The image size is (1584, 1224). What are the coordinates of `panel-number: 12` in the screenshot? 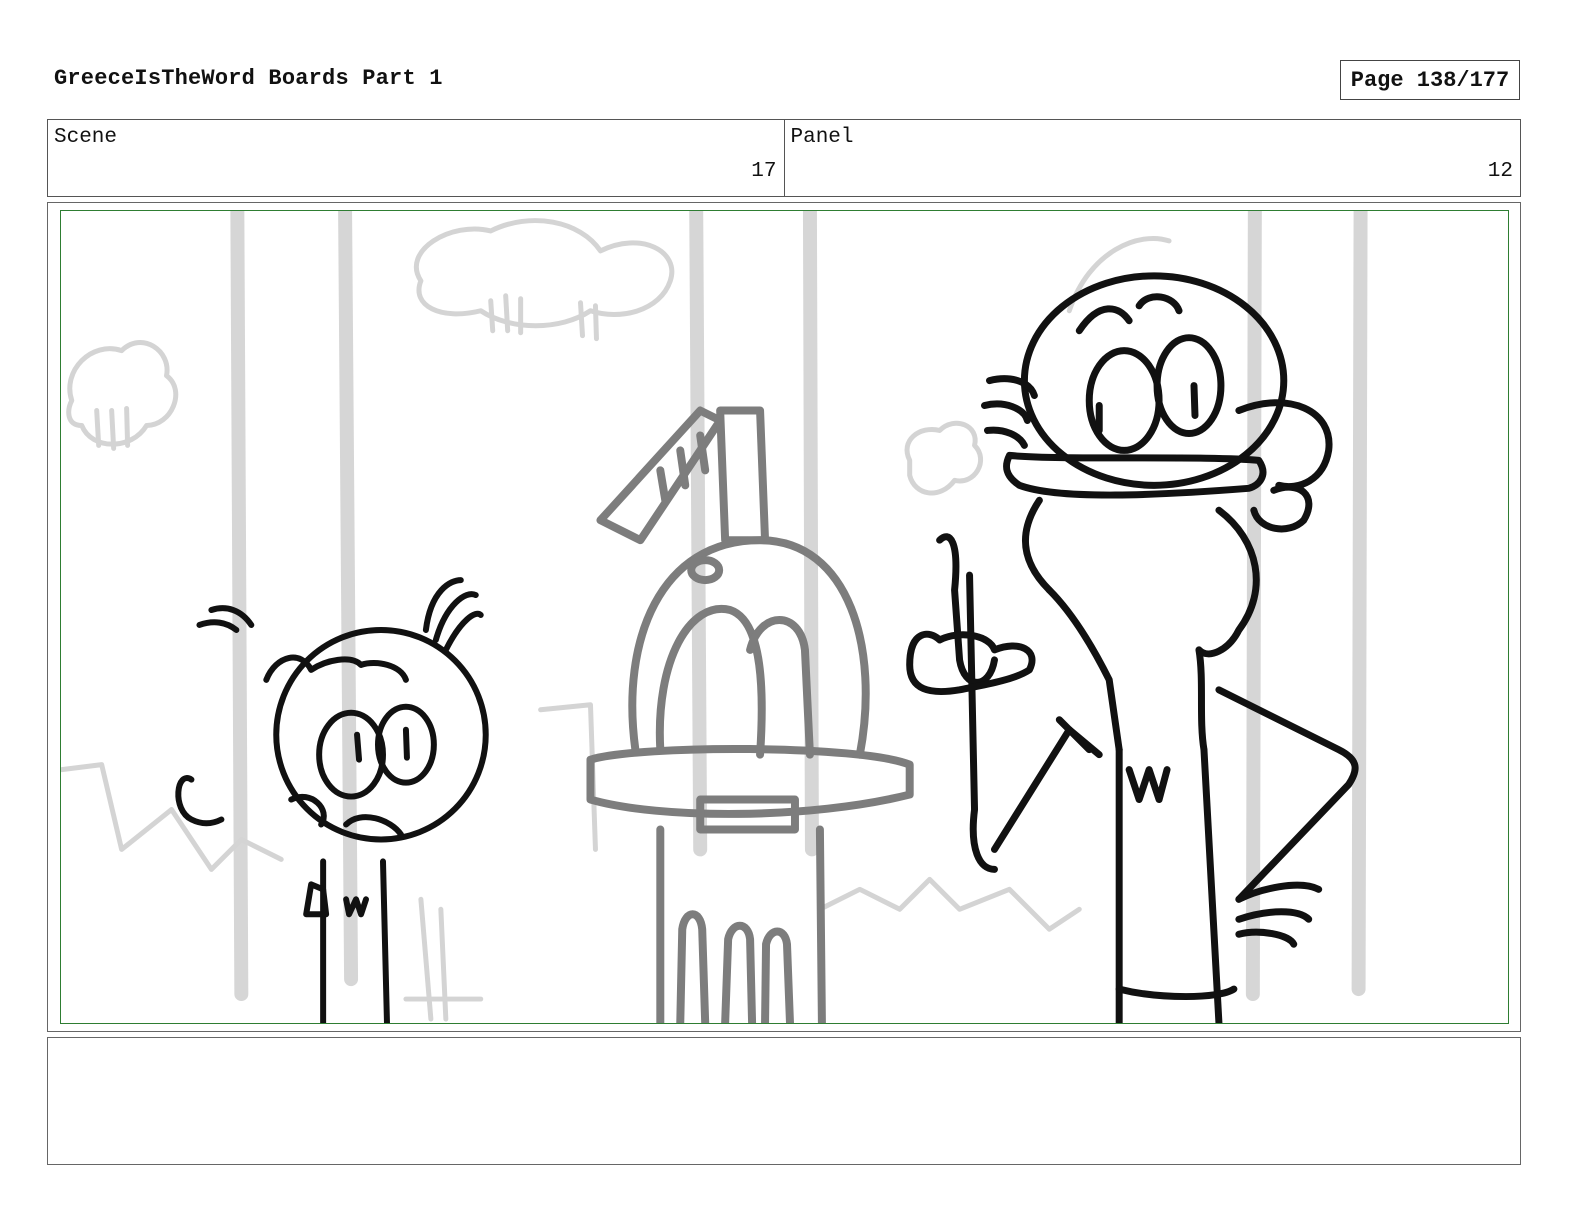 It's located at (1500, 171).